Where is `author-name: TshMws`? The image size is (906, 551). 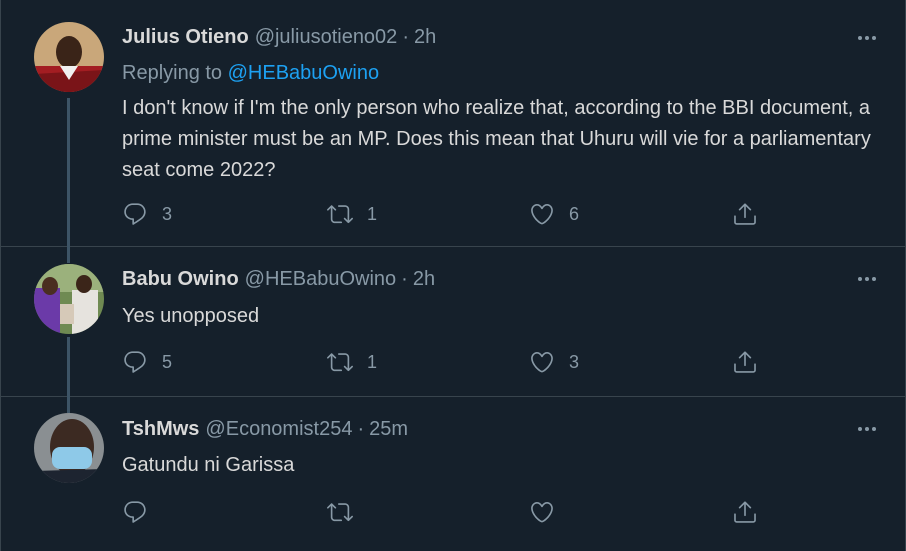 author-name: TshMws is located at coordinates (160, 429).